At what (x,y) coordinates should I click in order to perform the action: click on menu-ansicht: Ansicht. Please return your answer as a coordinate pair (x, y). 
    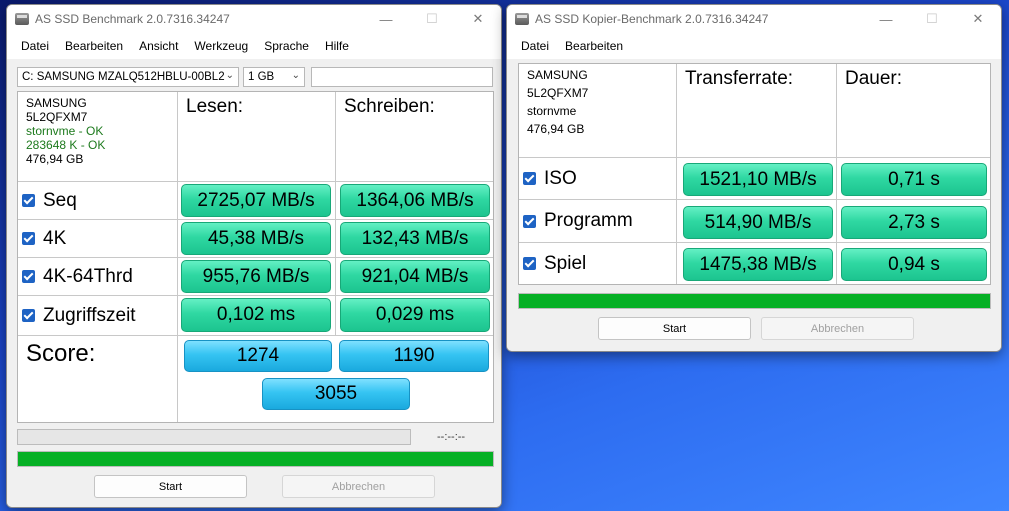
    Looking at the image, I should click on (158, 46).